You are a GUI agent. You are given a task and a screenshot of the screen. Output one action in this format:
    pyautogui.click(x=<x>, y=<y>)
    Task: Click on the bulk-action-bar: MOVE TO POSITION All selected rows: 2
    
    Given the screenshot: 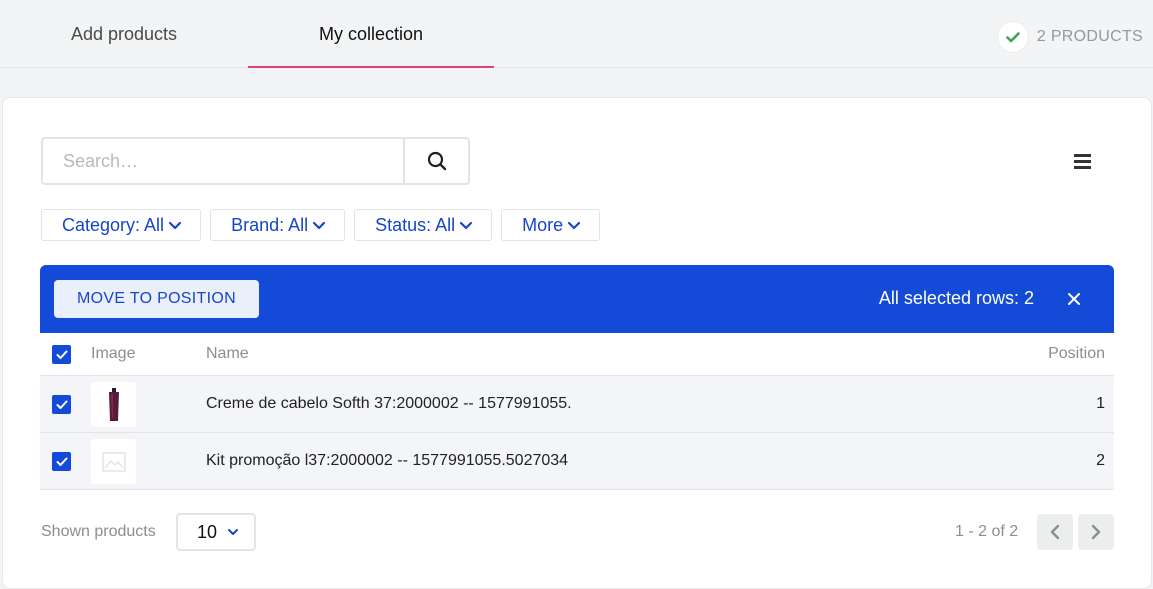 What is the action you would take?
    pyautogui.click(x=577, y=299)
    